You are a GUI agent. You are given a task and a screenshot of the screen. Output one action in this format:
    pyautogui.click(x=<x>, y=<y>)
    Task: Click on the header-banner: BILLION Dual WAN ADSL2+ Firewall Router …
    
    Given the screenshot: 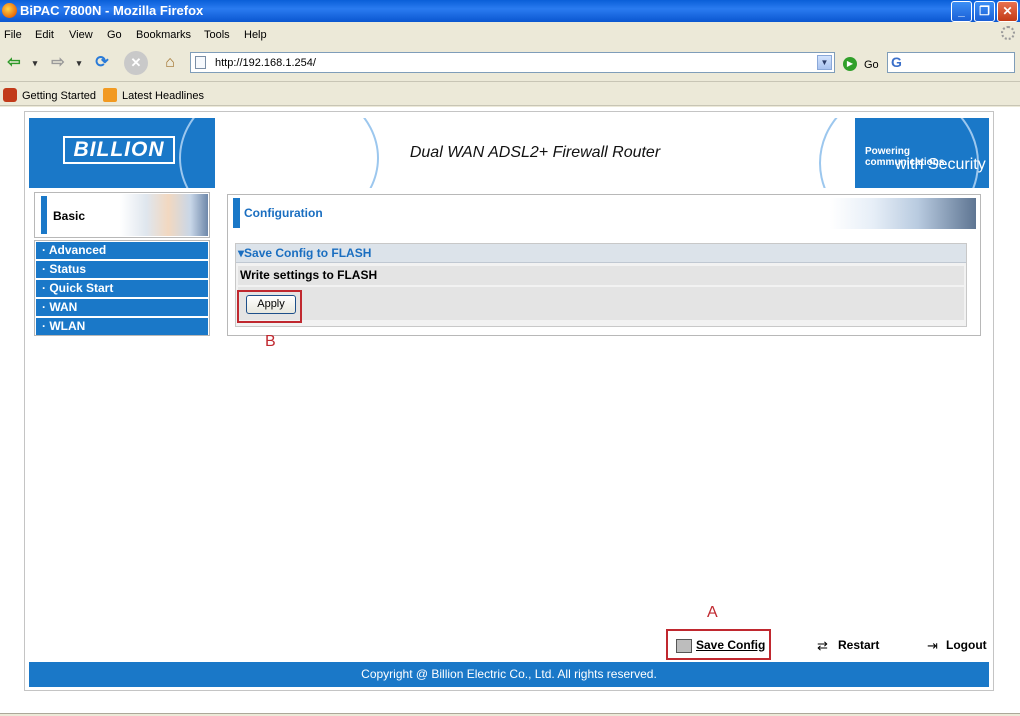 What is the action you would take?
    pyautogui.click(x=509, y=153)
    